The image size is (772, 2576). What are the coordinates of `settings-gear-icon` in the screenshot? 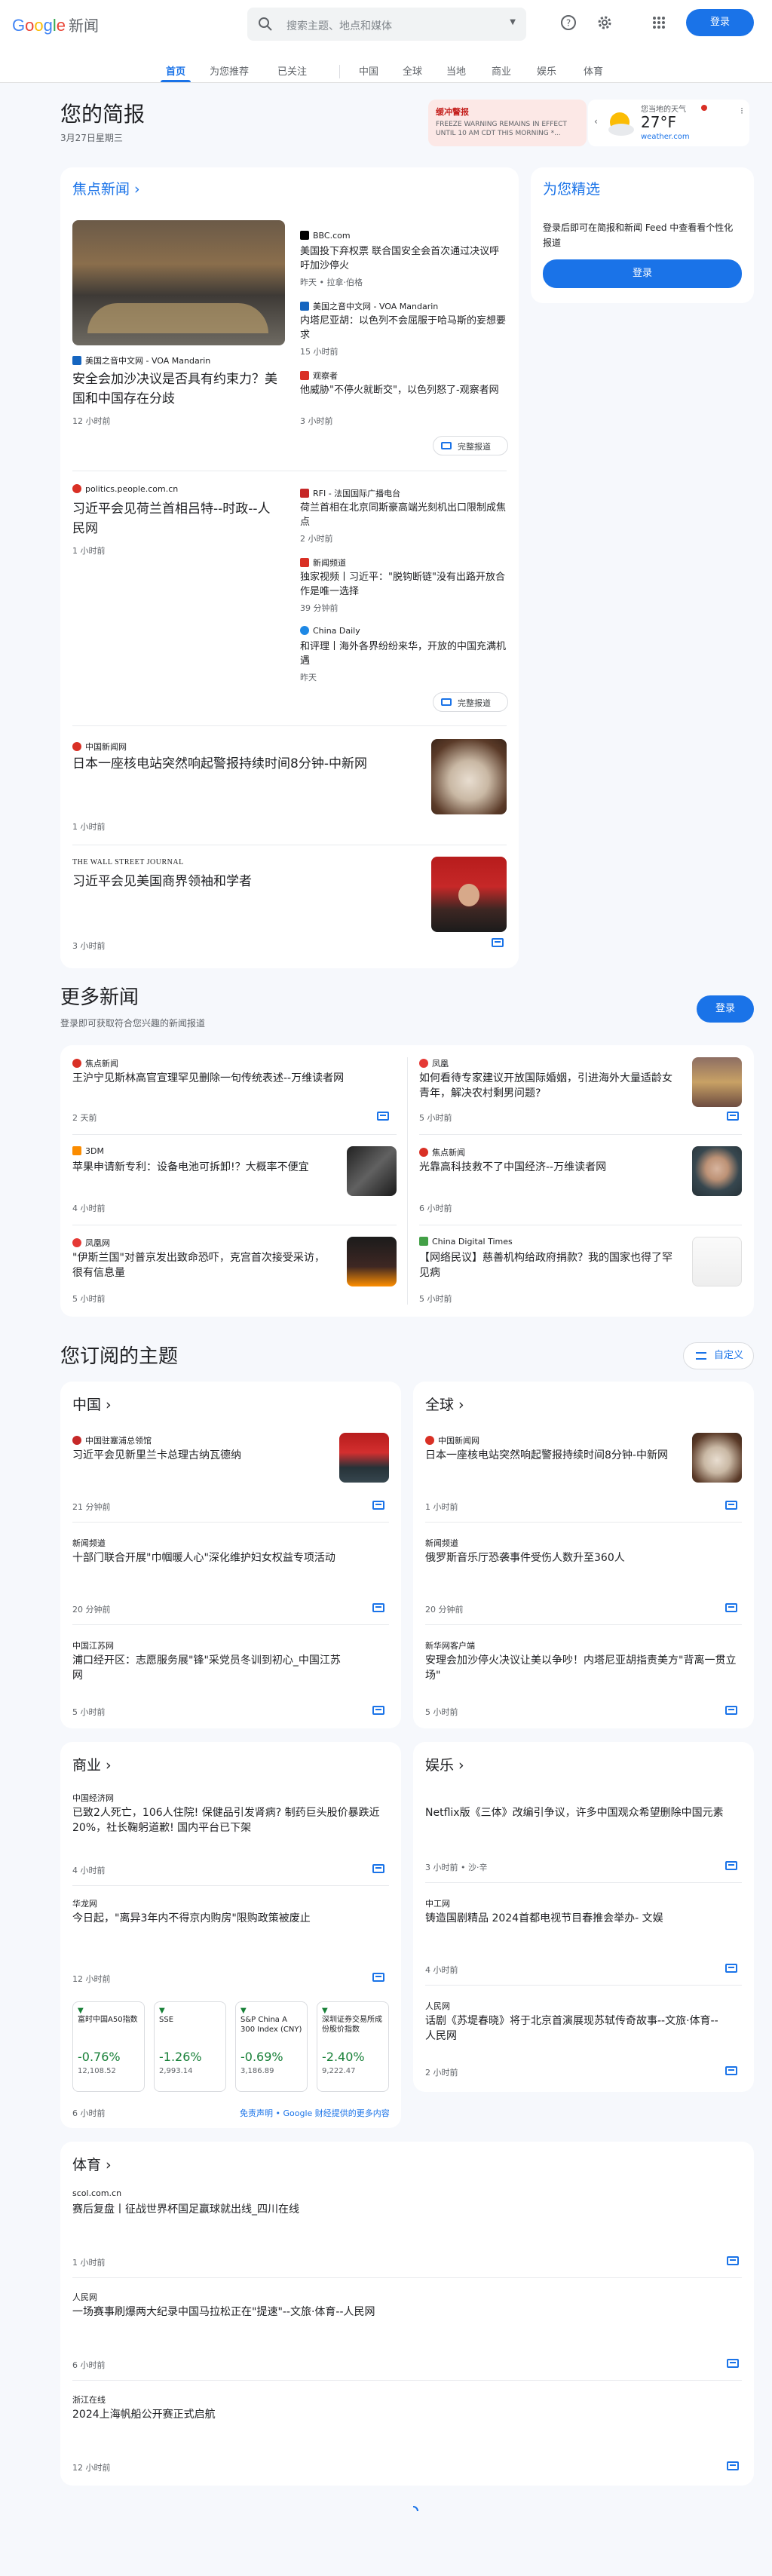 It's located at (605, 23).